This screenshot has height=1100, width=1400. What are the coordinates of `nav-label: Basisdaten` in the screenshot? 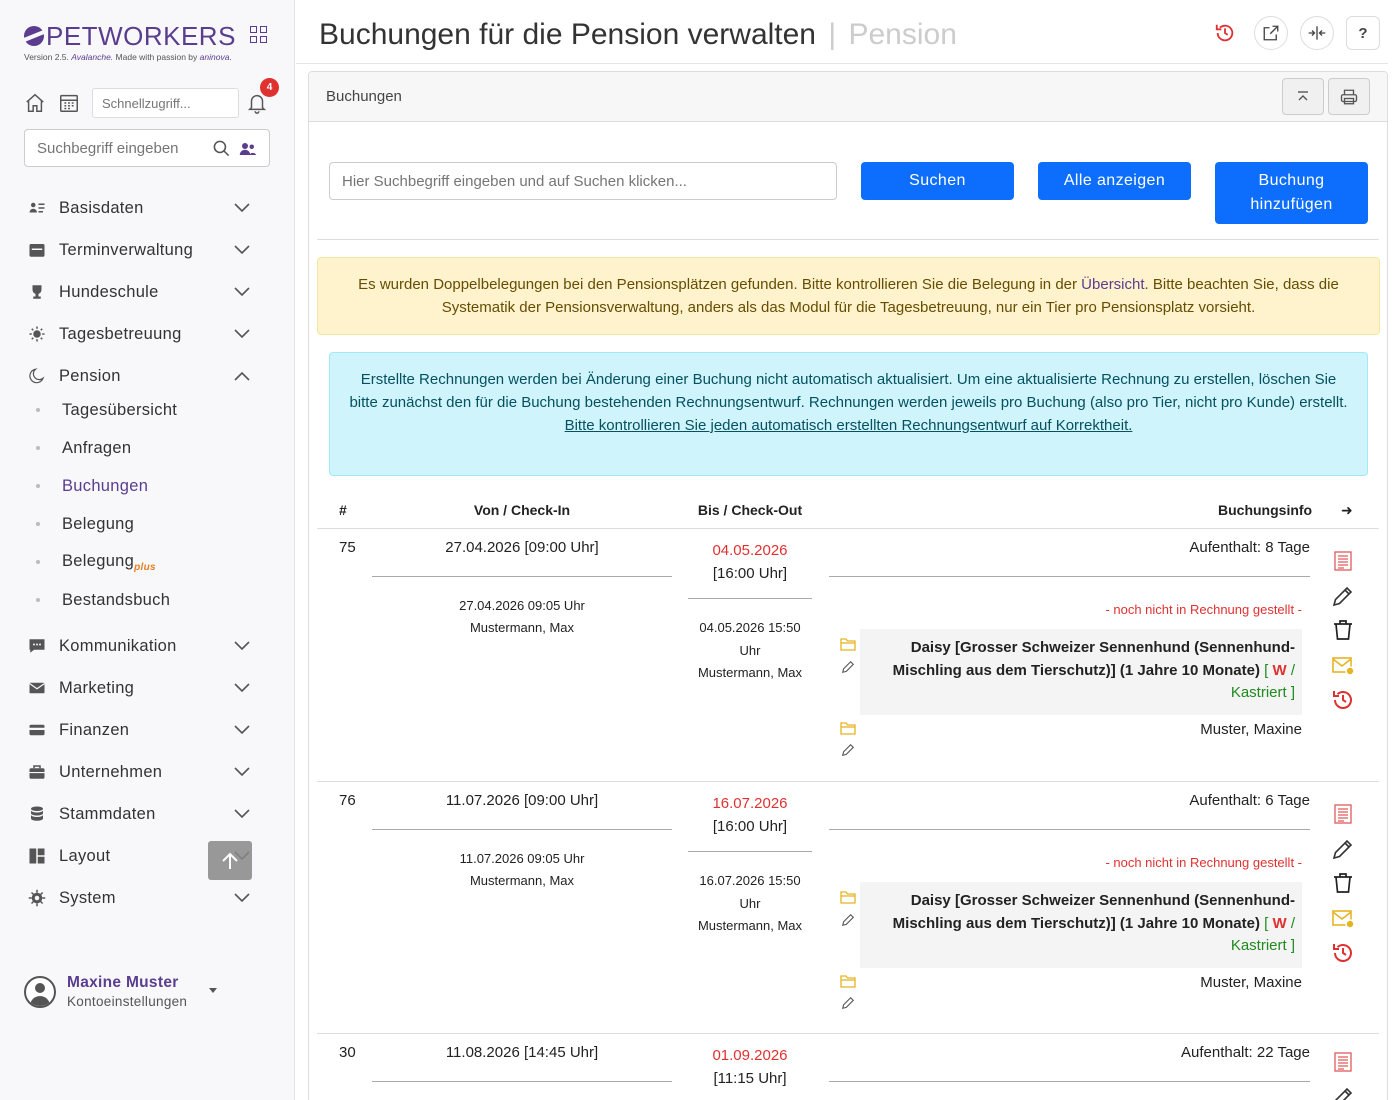 It's located at (101, 207).